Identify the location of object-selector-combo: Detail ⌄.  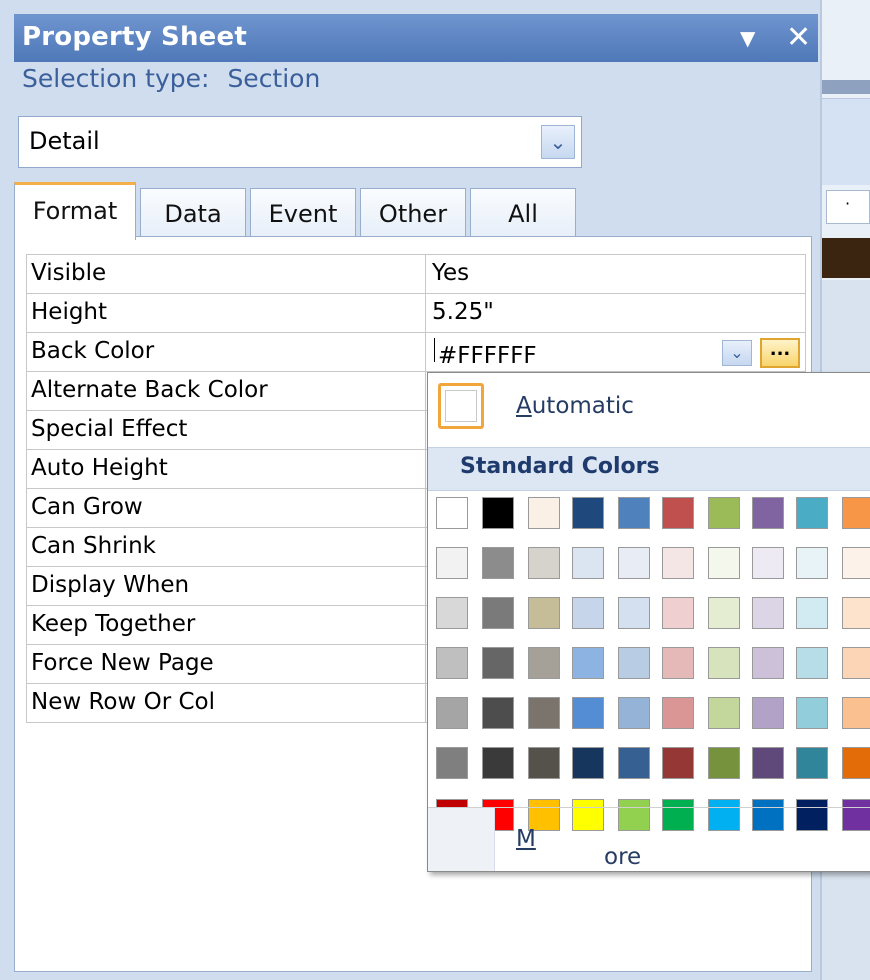
(300, 142).